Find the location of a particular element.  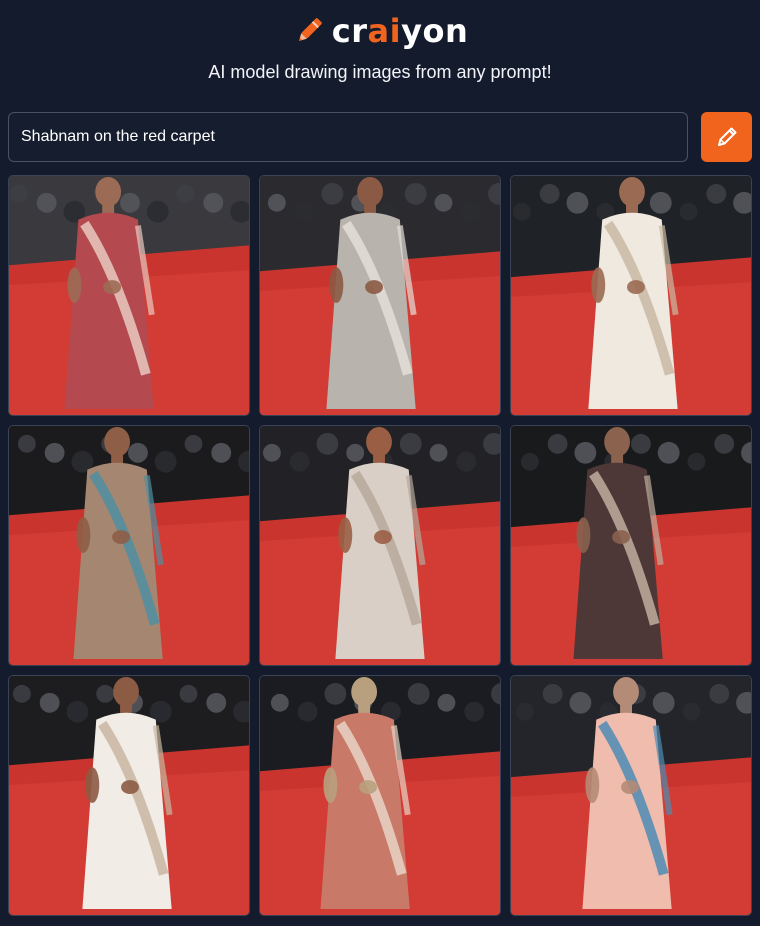

logo: craiyon is located at coordinates (380, 31).